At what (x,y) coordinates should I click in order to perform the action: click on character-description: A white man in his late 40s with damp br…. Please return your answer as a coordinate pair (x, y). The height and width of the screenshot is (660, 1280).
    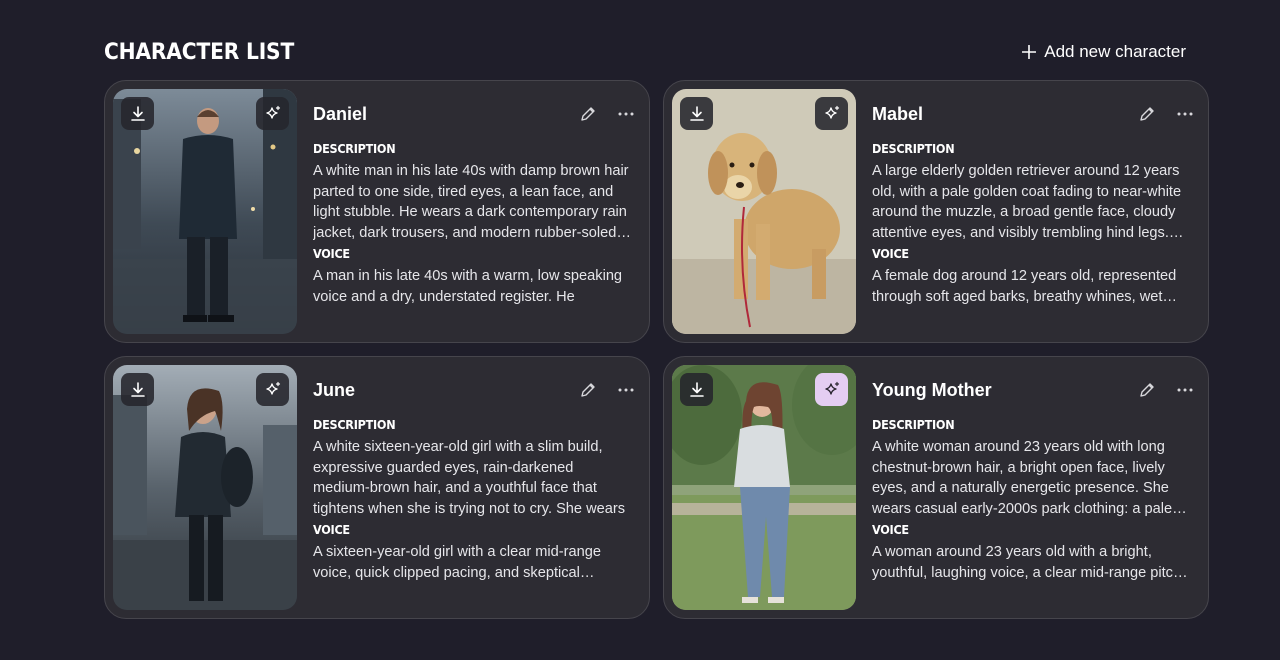
    Looking at the image, I should click on (472, 202).